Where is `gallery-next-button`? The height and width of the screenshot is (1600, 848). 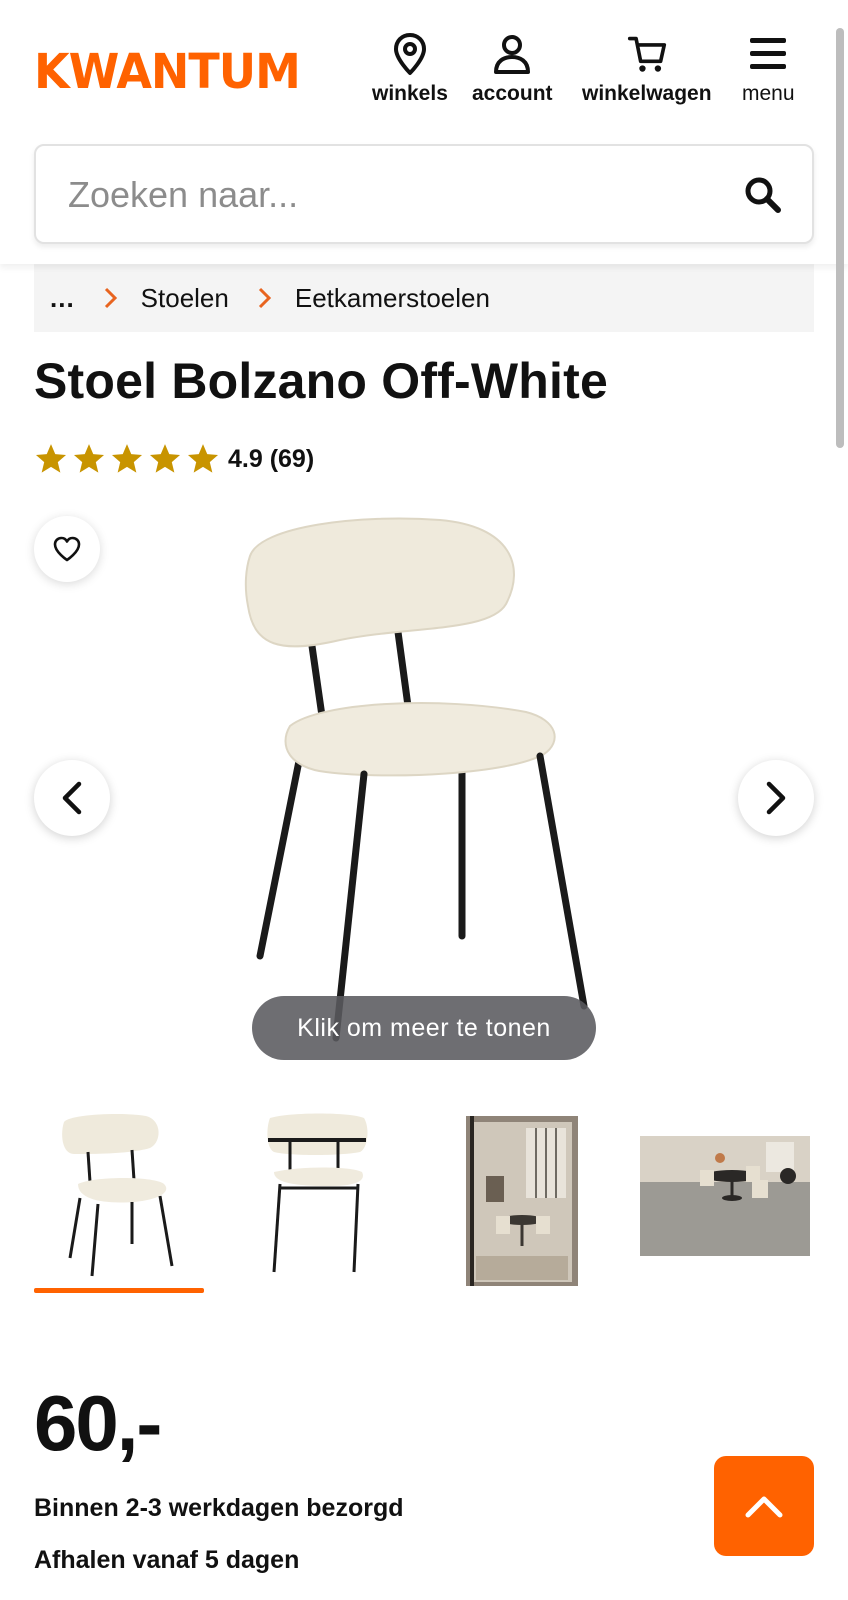
gallery-next-button is located at coordinates (776, 798).